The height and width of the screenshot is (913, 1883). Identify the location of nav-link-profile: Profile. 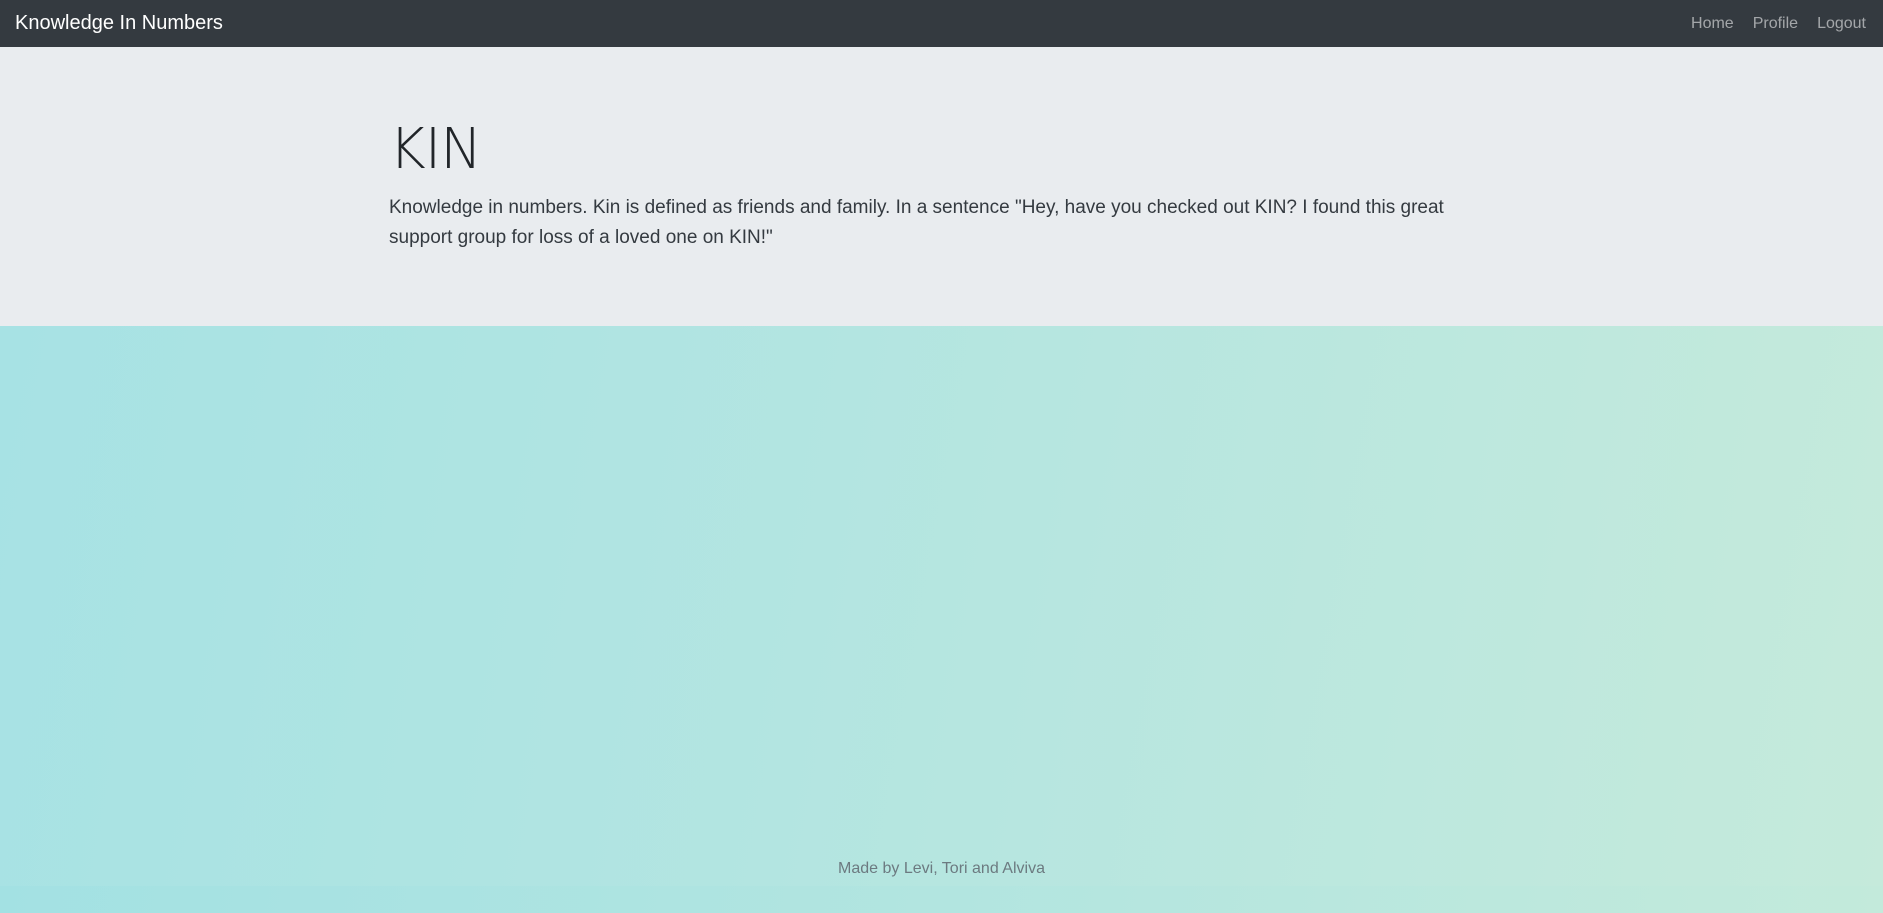
(1775, 24).